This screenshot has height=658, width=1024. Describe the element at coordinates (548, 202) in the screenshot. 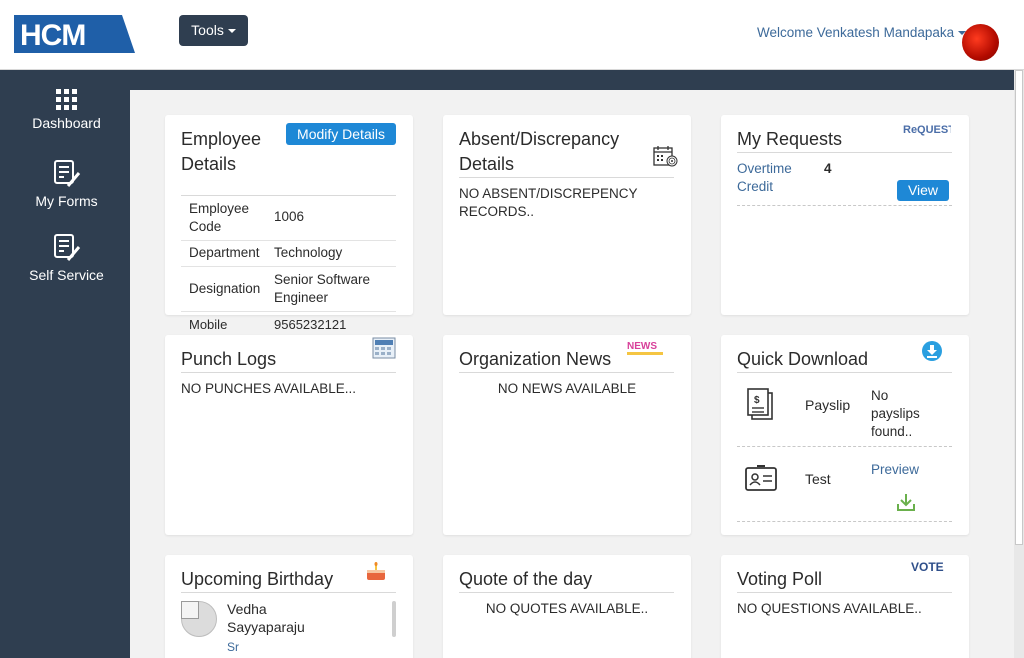

I see `absent-empty-message: NO ABSENT/DISCREPENCY RECORDS..` at that location.